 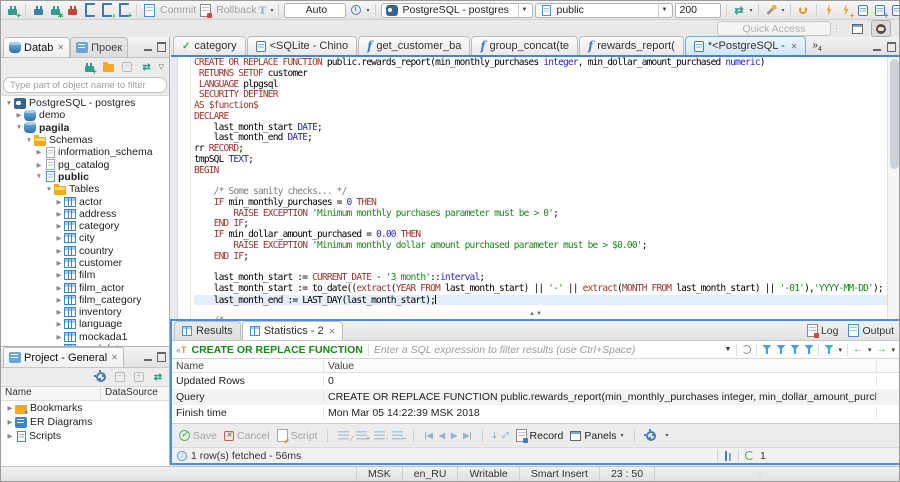 What do you see at coordinates (37, 47) in the screenshot?
I see `tab-database-navigator: Datab ✕` at bounding box center [37, 47].